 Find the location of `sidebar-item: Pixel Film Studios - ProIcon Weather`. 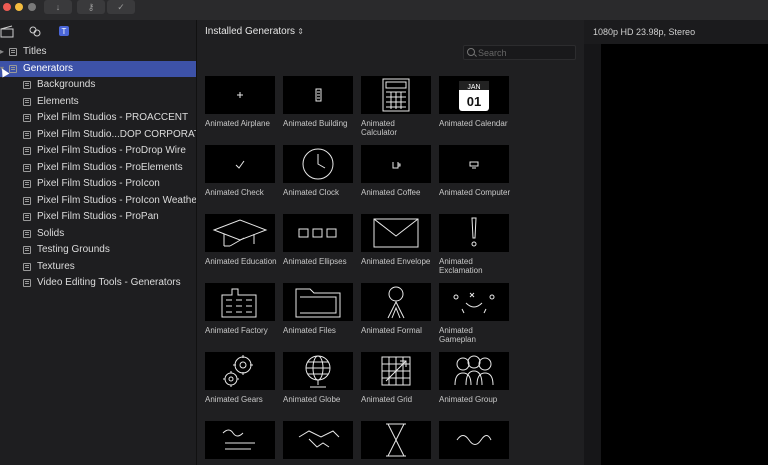

sidebar-item: Pixel Film Studios - ProIcon Weather is located at coordinates (100, 201).